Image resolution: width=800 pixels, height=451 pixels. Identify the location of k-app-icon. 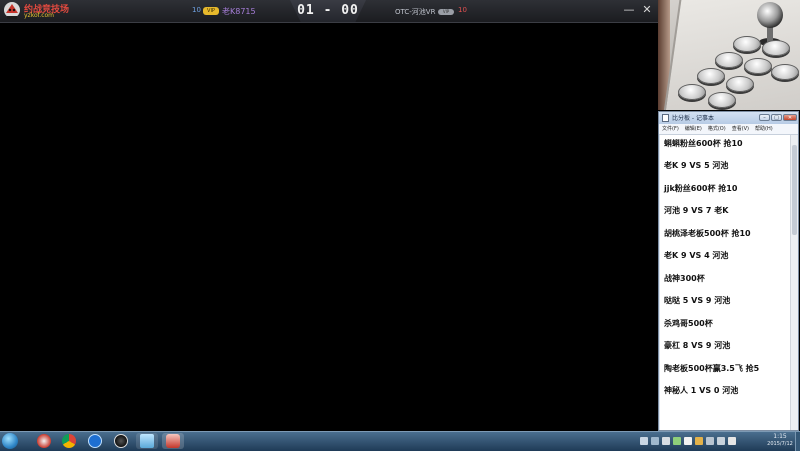
(95, 441).